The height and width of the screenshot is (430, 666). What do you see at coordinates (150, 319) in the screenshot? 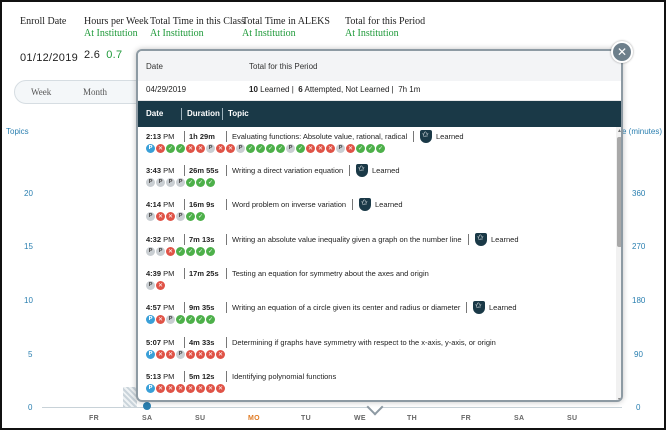
I see `explanation-viewed-icon: P` at bounding box center [150, 319].